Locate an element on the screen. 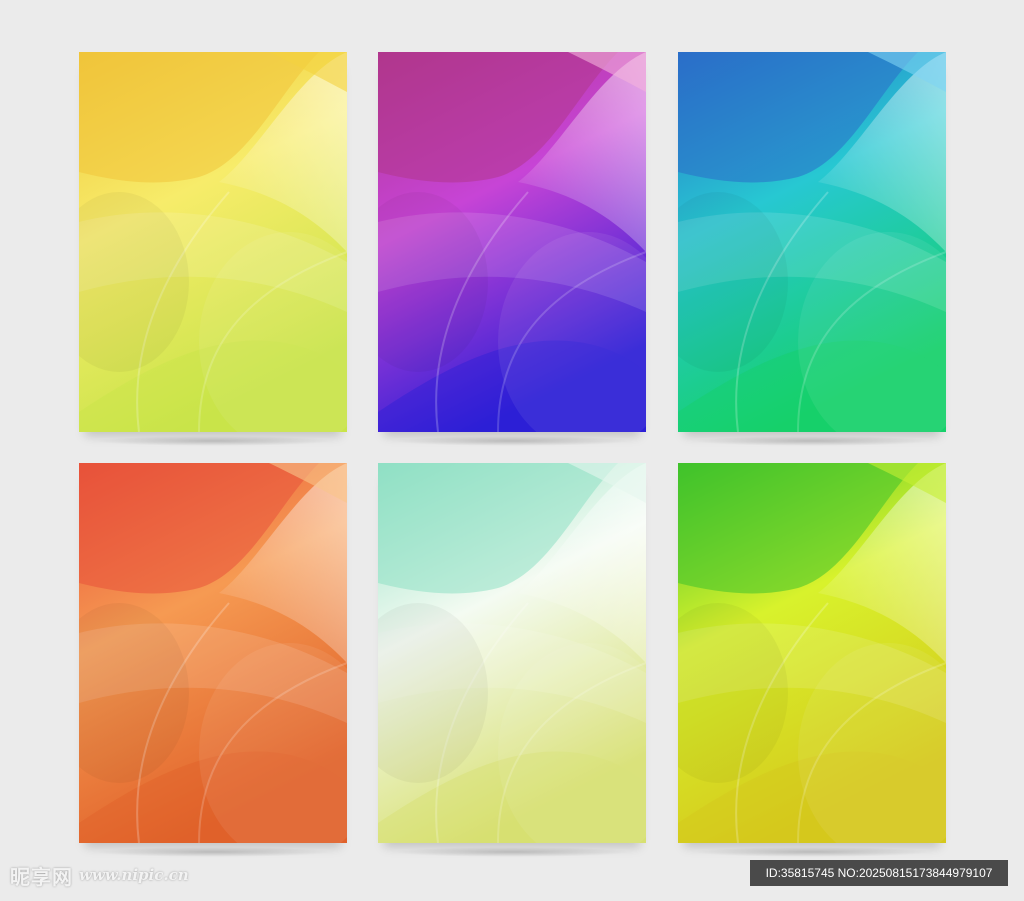 The height and width of the screenshot is (901, 1024). watermark-url: www.nipic.cn is located at coordinates (134, 875).